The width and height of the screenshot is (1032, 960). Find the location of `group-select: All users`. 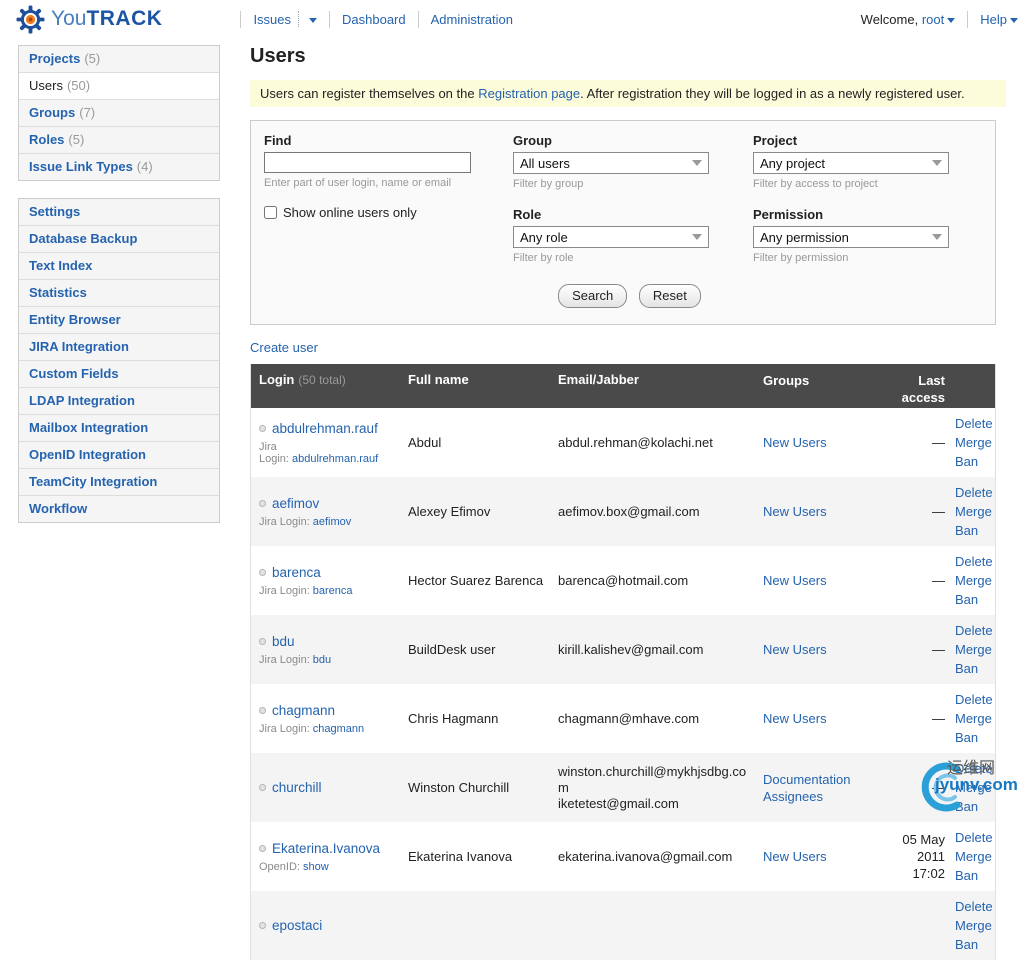

group-select: All users is located at coordinates (611, 163).